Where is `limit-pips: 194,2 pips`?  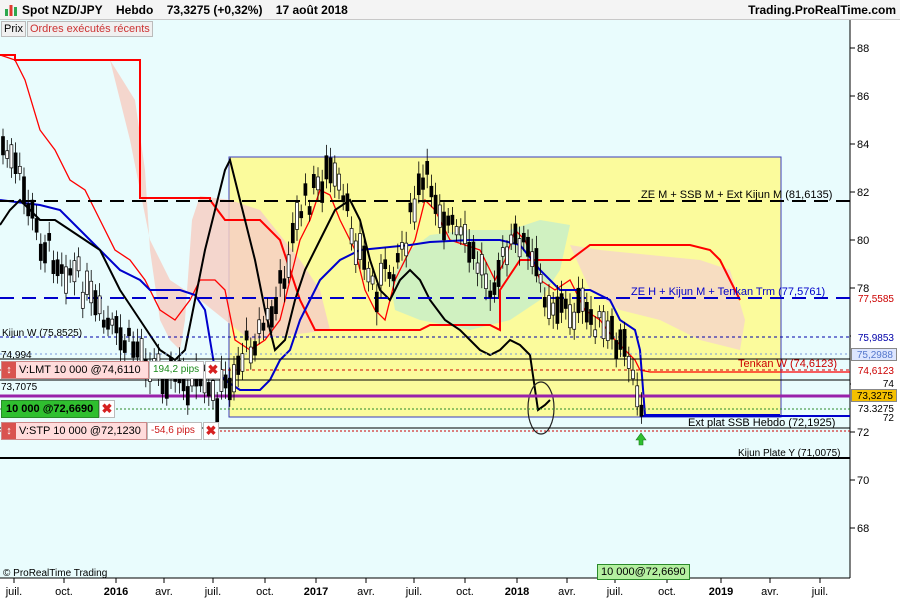 limit-pips: 194,2 pips is located at coordinates (176, 370).